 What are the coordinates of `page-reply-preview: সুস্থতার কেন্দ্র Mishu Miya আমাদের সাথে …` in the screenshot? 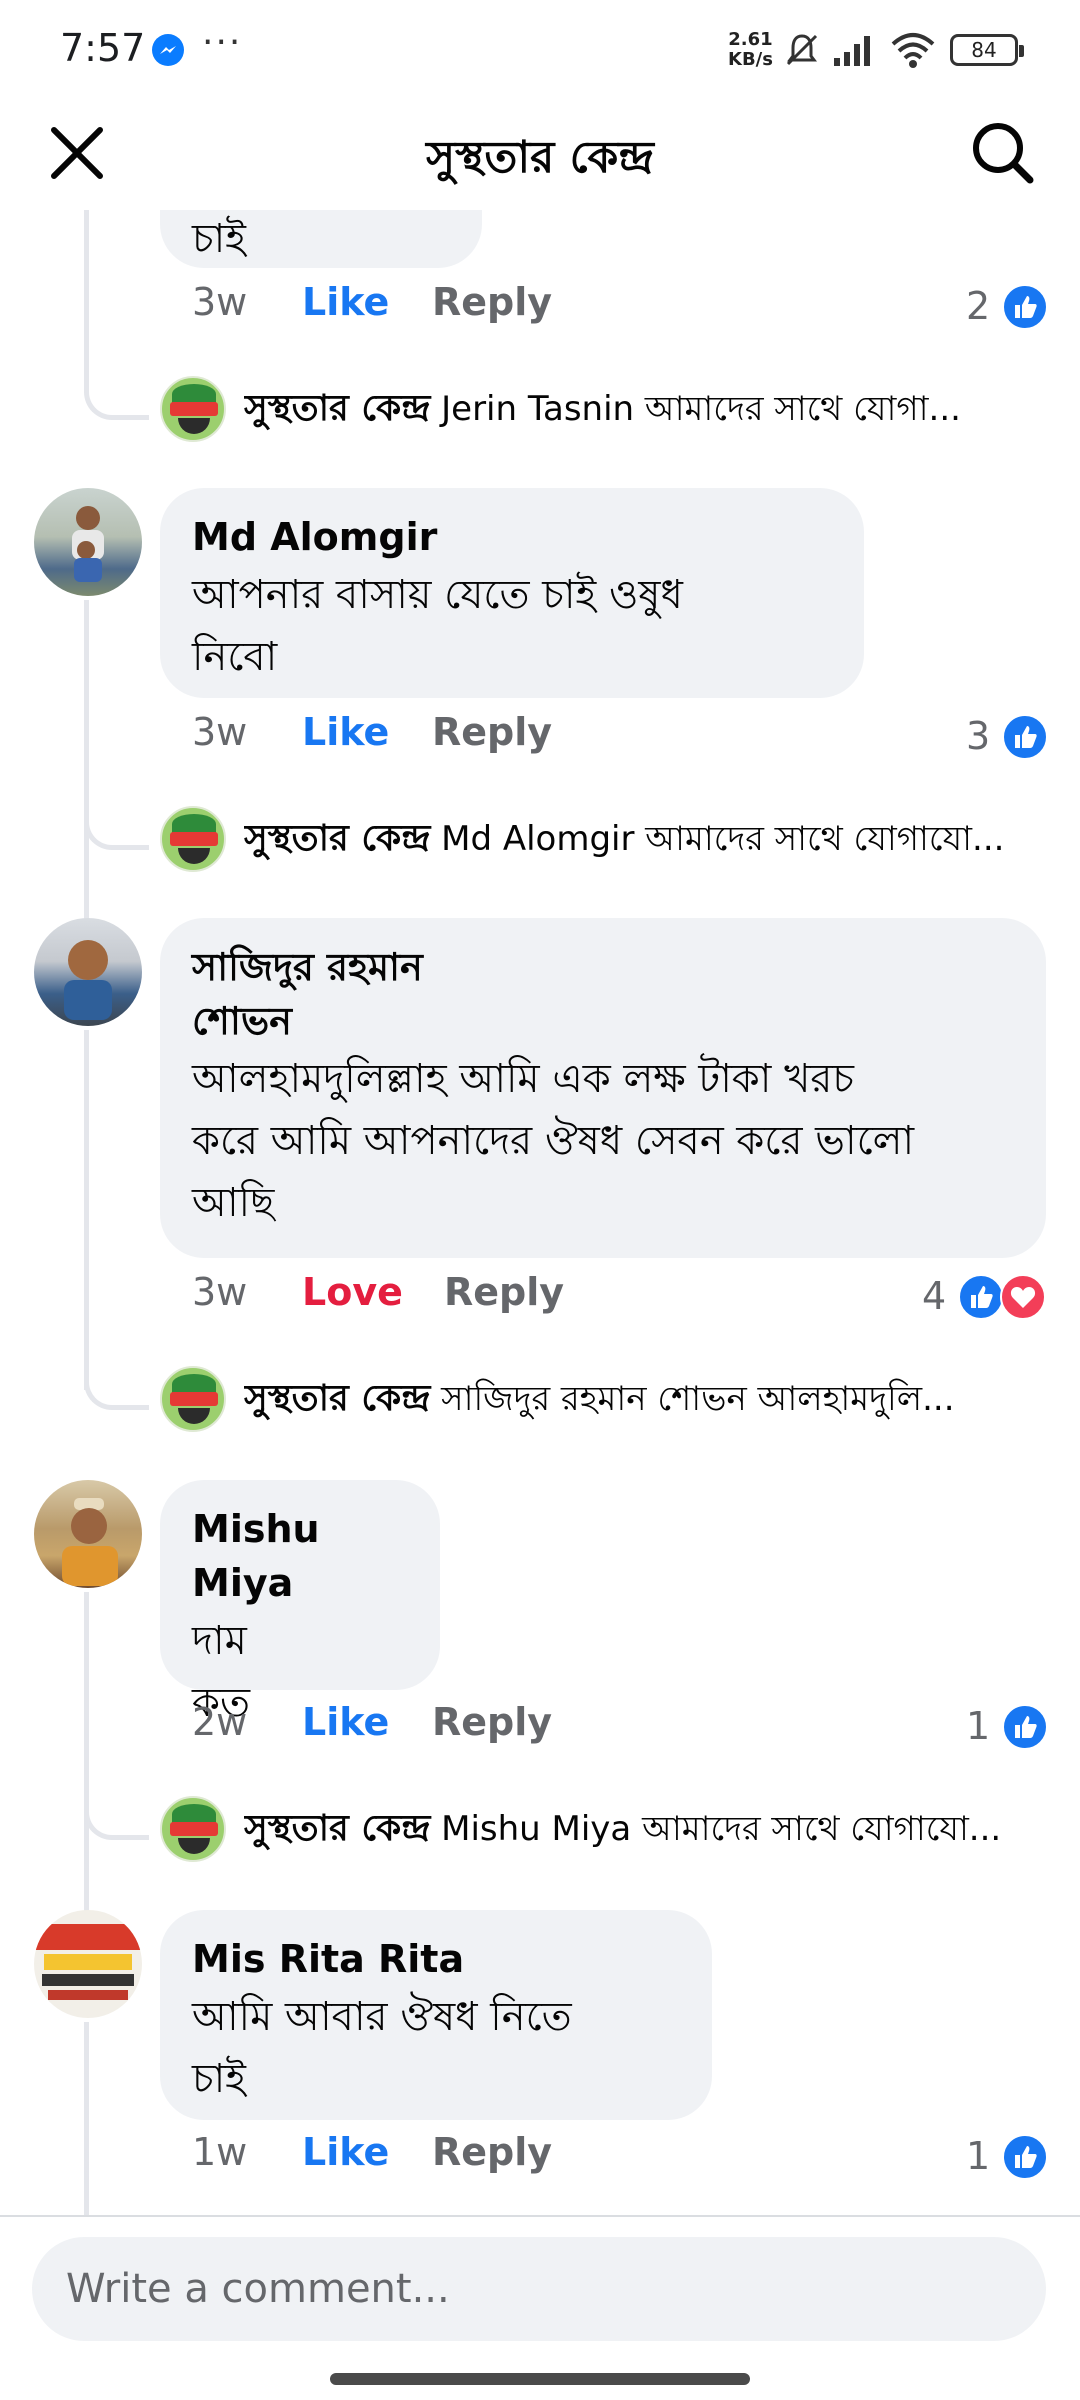 It's located at (659, 1829).